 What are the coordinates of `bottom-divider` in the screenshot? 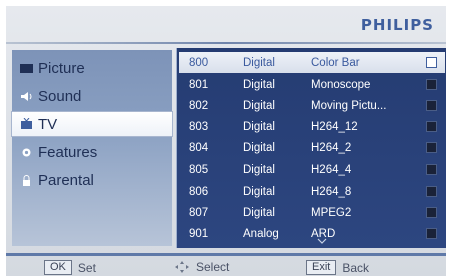 It's located at (226, 254).